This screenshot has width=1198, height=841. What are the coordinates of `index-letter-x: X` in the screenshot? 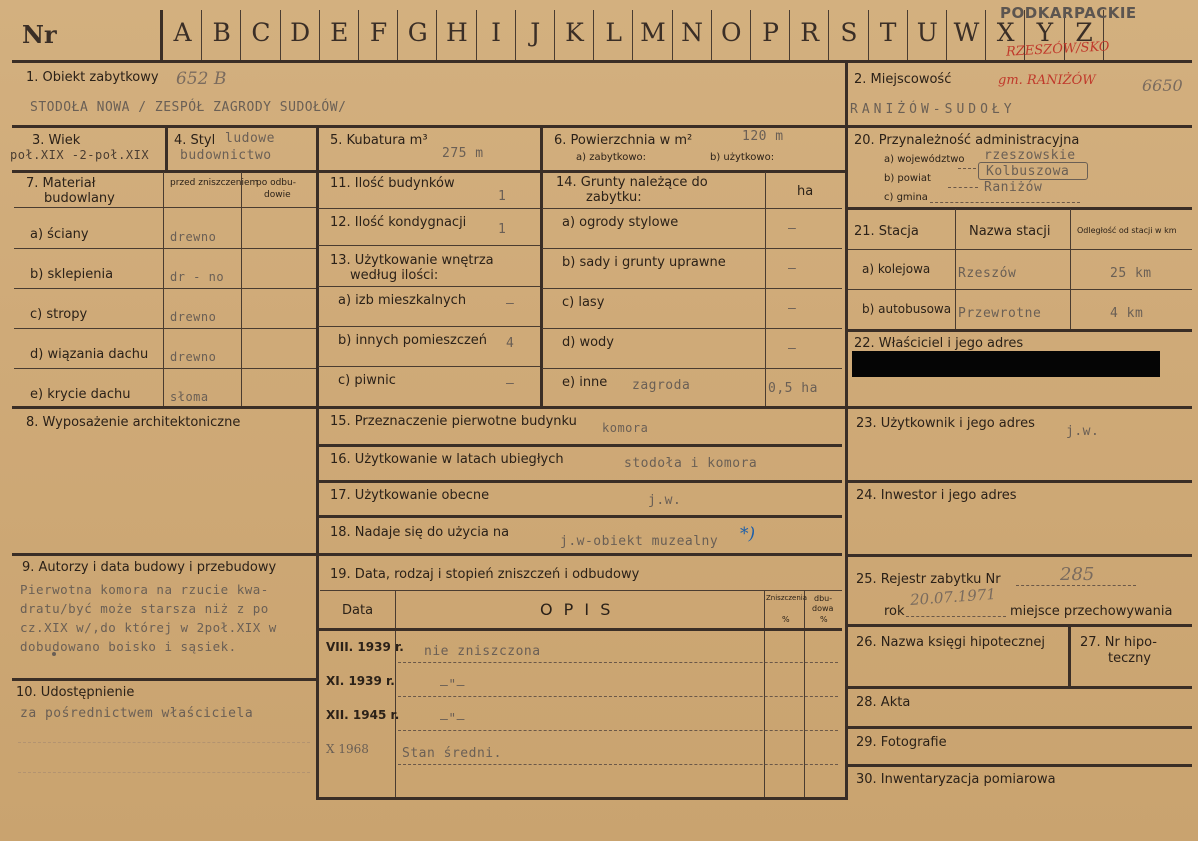 It's located at (1005, 32).